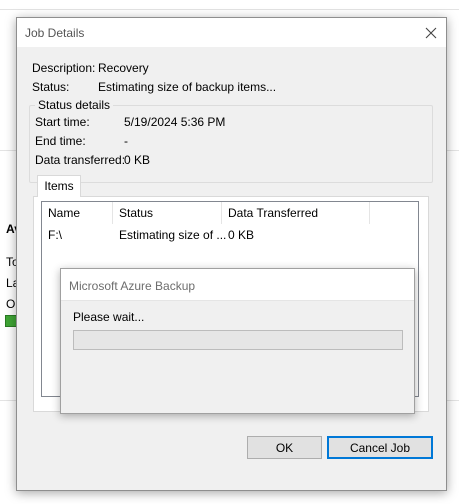 This screenshot has height=504, width=459. Describe the element at coordinates (77, 213) in the screenshot. I see `column-header-name: Name` at that location.